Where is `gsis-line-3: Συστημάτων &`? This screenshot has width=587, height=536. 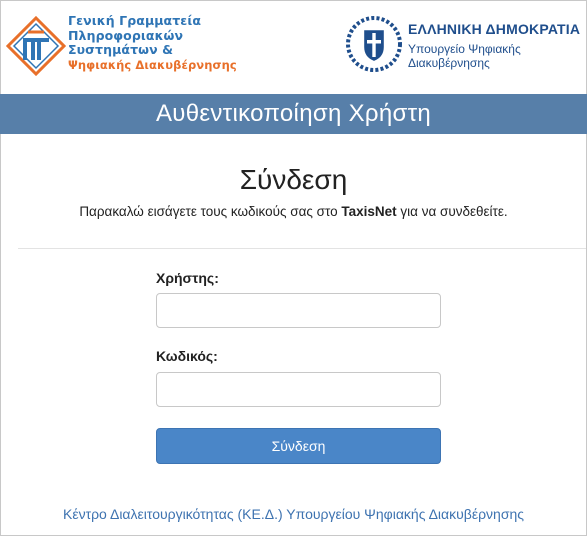
gsis-line-3: Συστημάτων & is located at coordinates (121, 49).